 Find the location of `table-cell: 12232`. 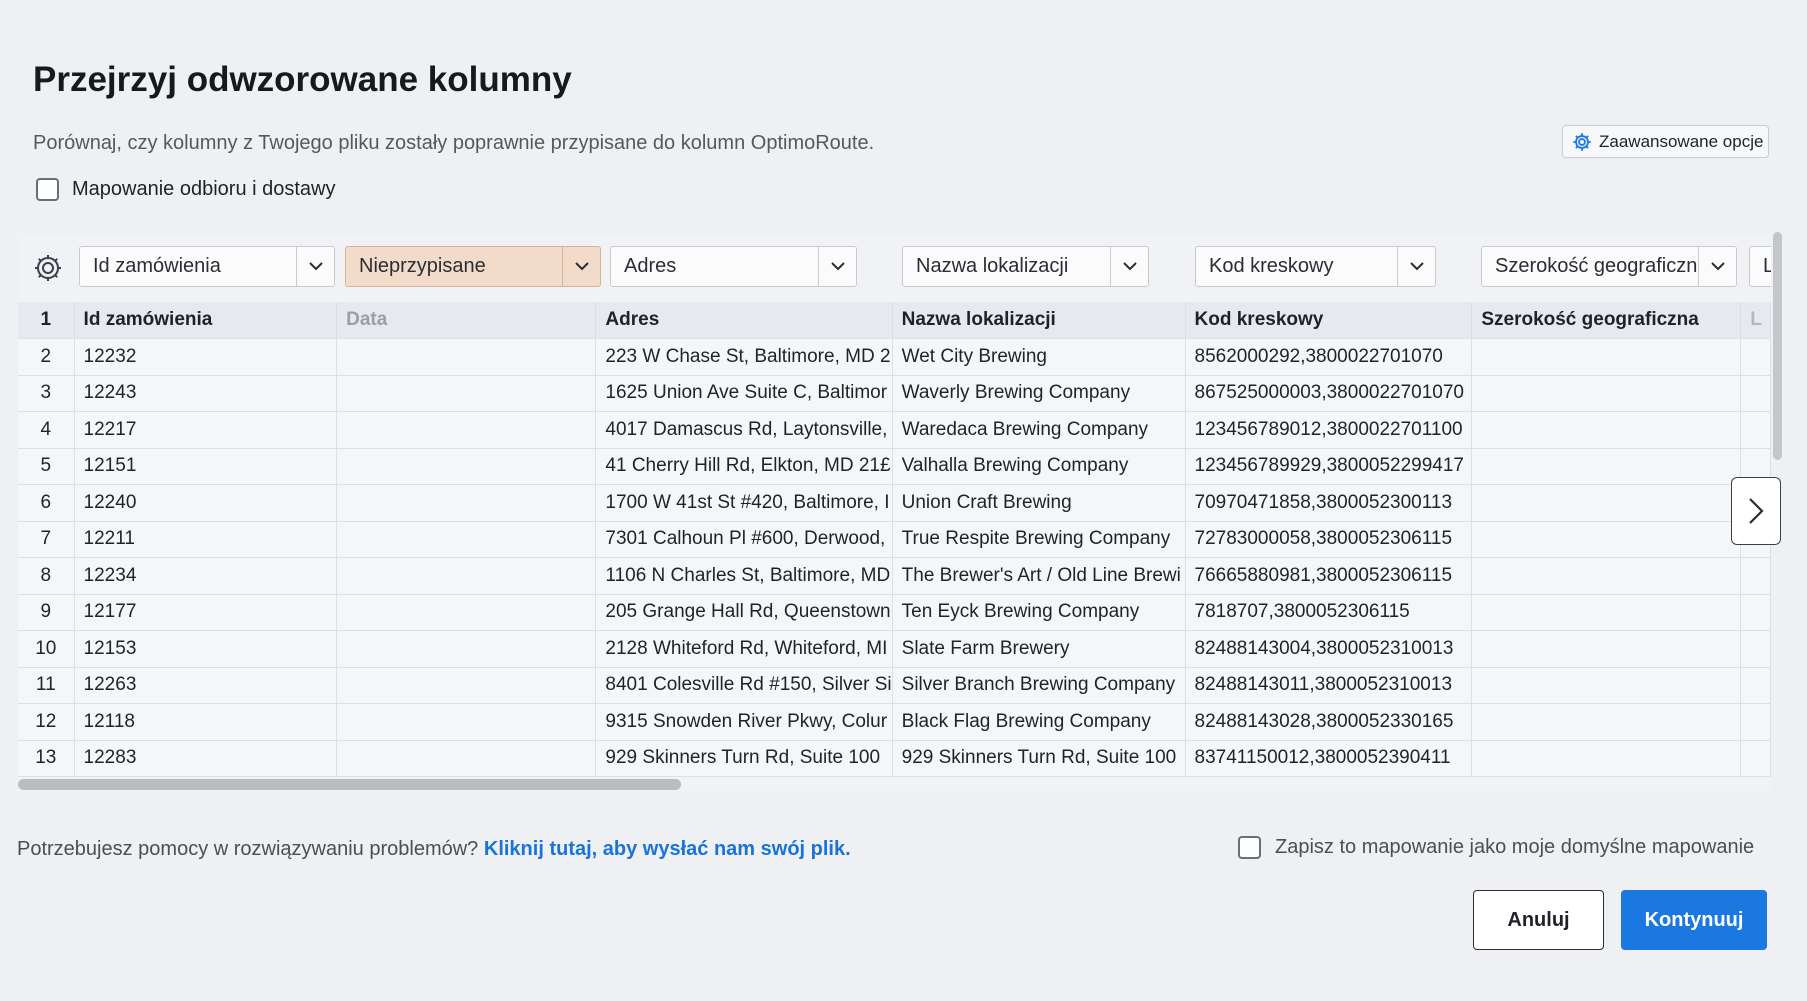

table-cell: 12232 is located at coordinates (206, 357).